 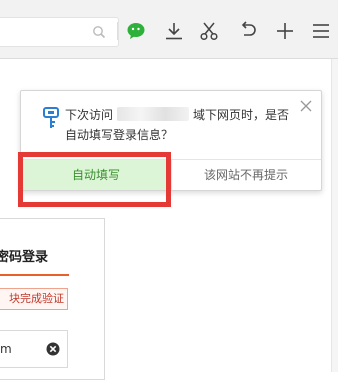 I want to click on login-title: 密码登录, so click(x=24, y=257).